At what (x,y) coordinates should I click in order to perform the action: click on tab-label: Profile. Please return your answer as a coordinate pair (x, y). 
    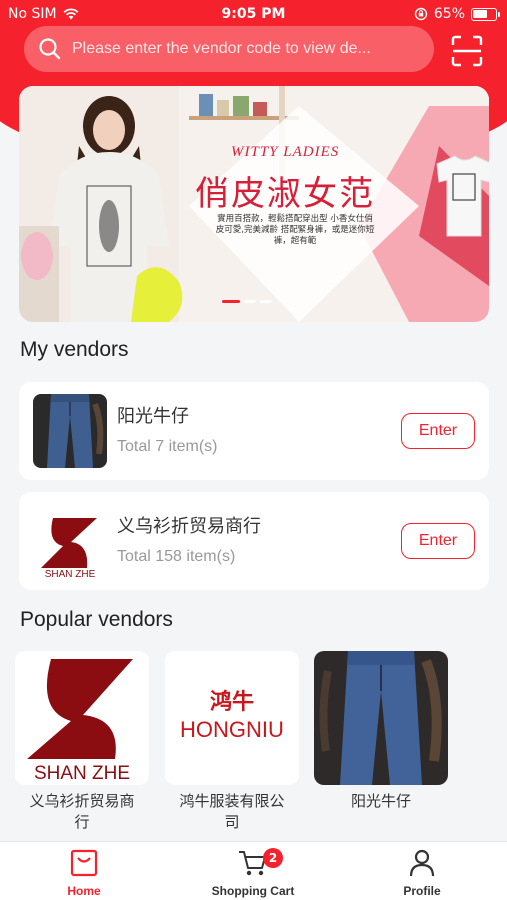
    Looking at the image, I should click on (422, 891).